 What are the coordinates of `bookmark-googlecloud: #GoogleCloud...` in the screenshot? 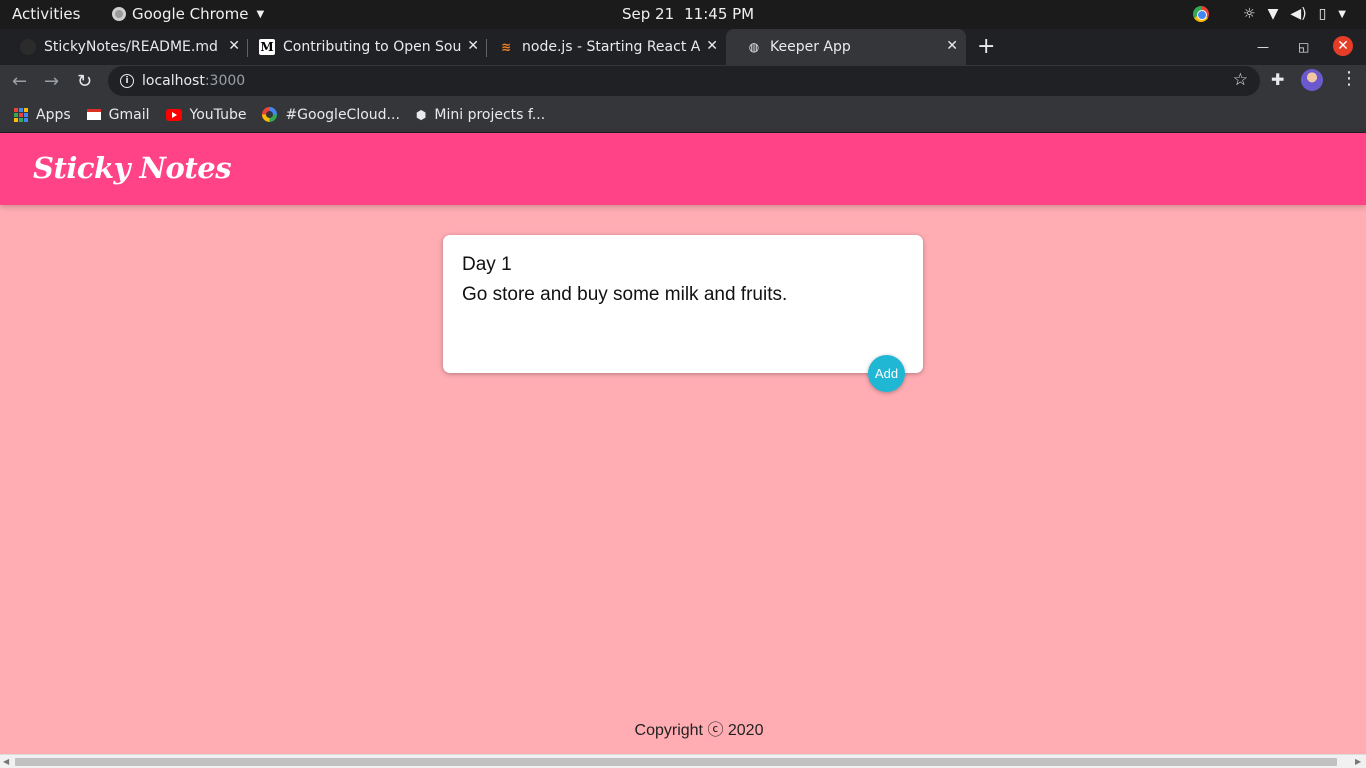 It's located at (331, 114).